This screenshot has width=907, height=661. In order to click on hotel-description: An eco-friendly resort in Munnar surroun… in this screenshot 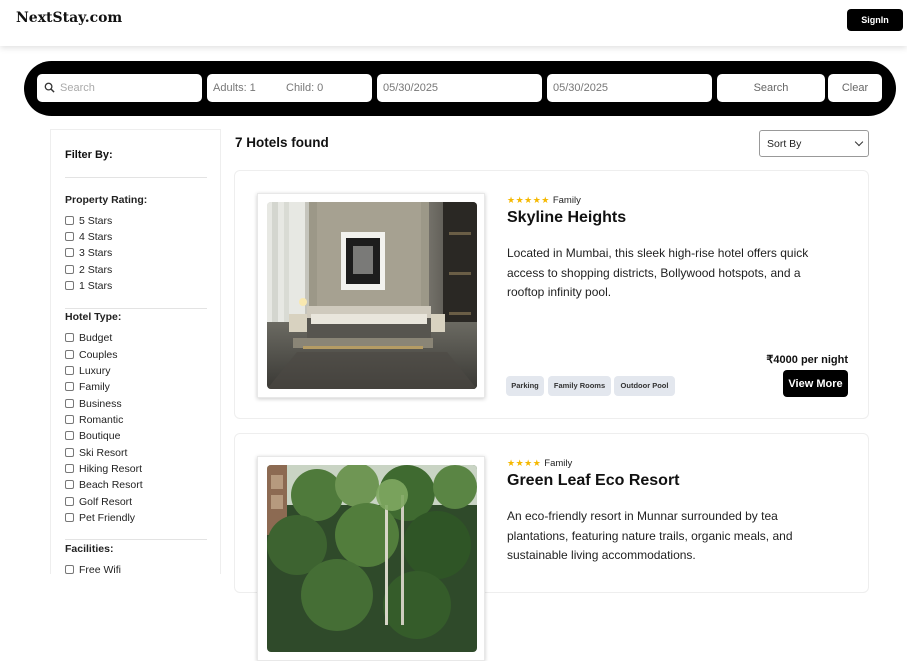, I will do `click(650, 535)`.